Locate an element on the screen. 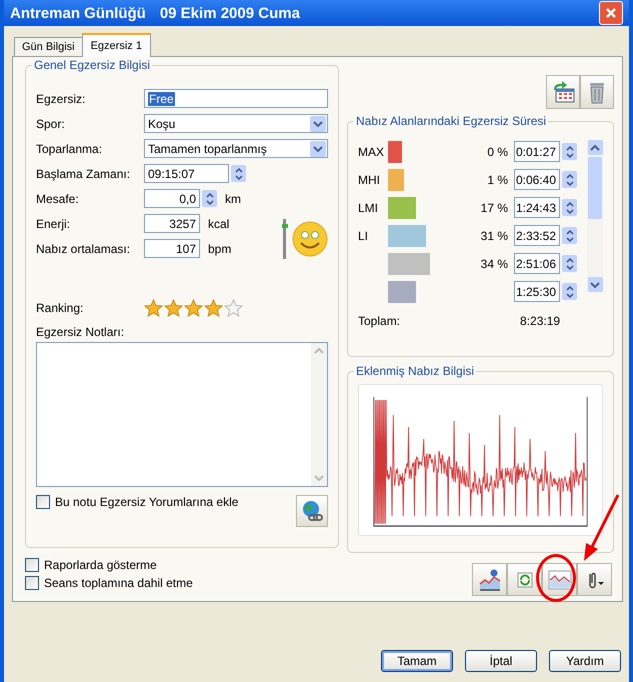  scrollbar is located at coordinates (595, 216).